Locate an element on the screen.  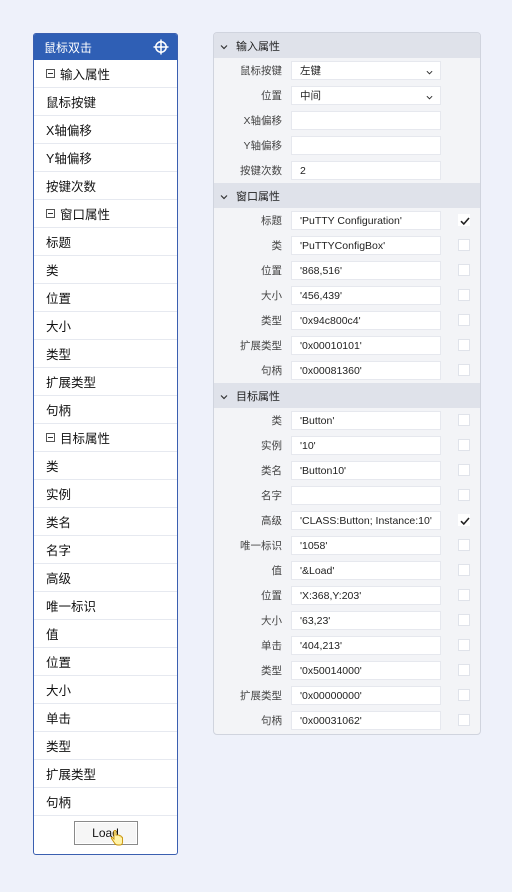
section-header: 目标属性 is located at coordinates (347, 395).